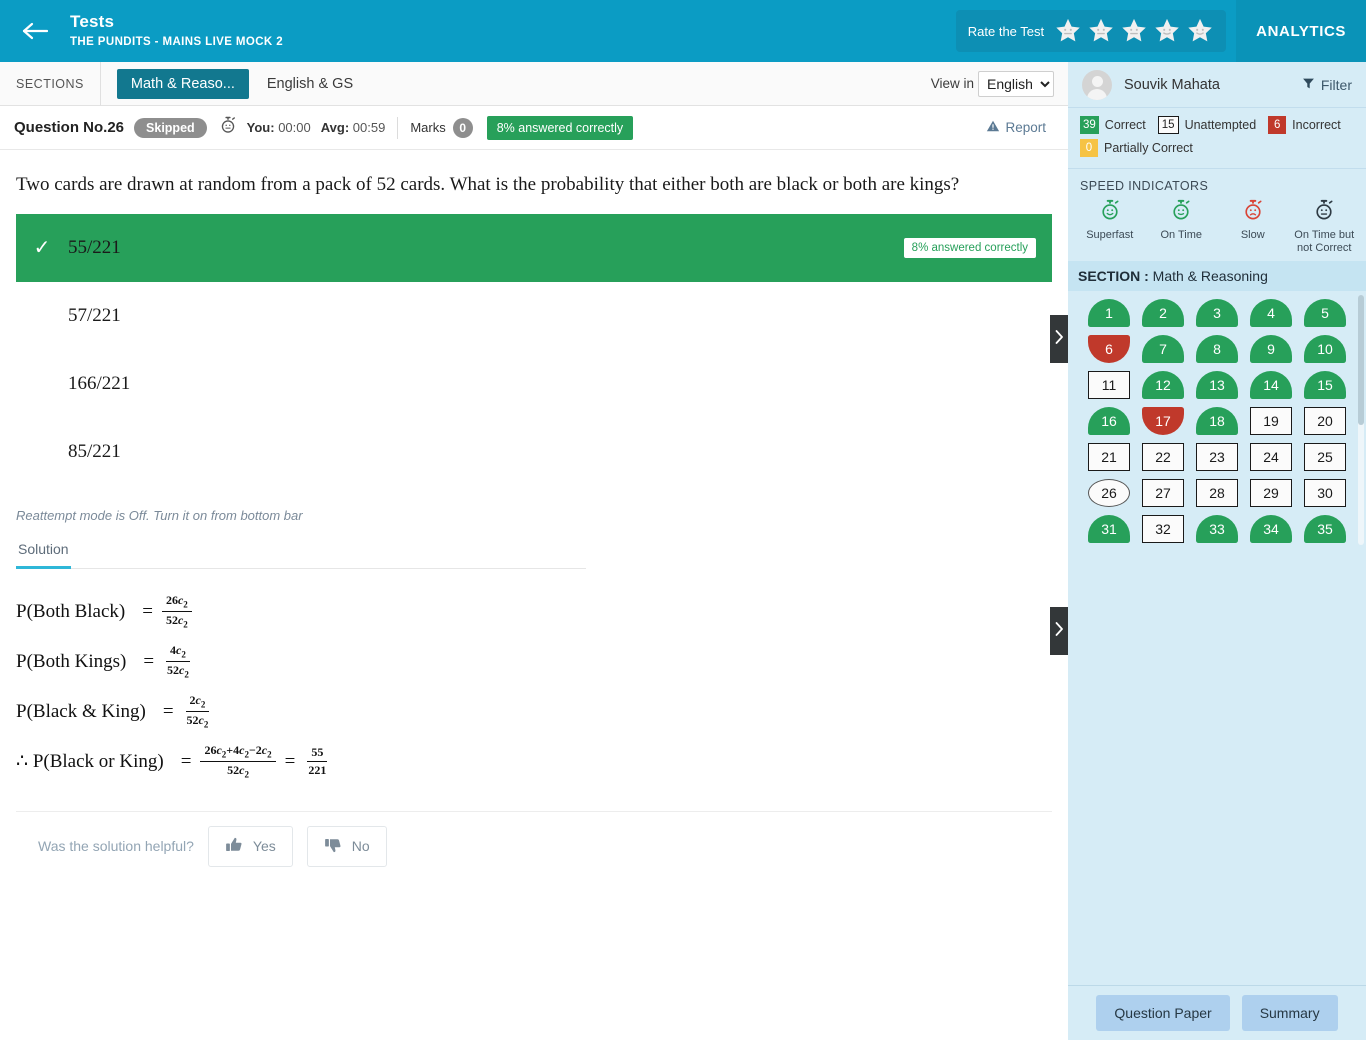 The width and height of the screenshot is (1366, 1040). Describe the element at coordinates (1217, 421) in the screenshot. I see `question-button: 18` at that location.